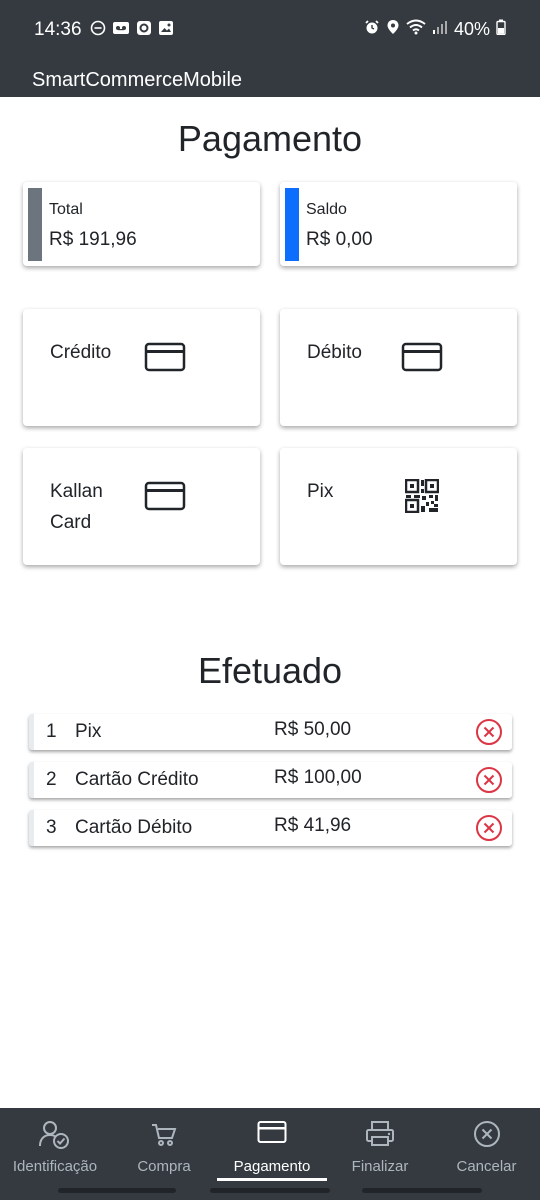 The height and width of the screenshot is (1200, 540). I want to click on nav-label: Identificação, so click(55, 1166).